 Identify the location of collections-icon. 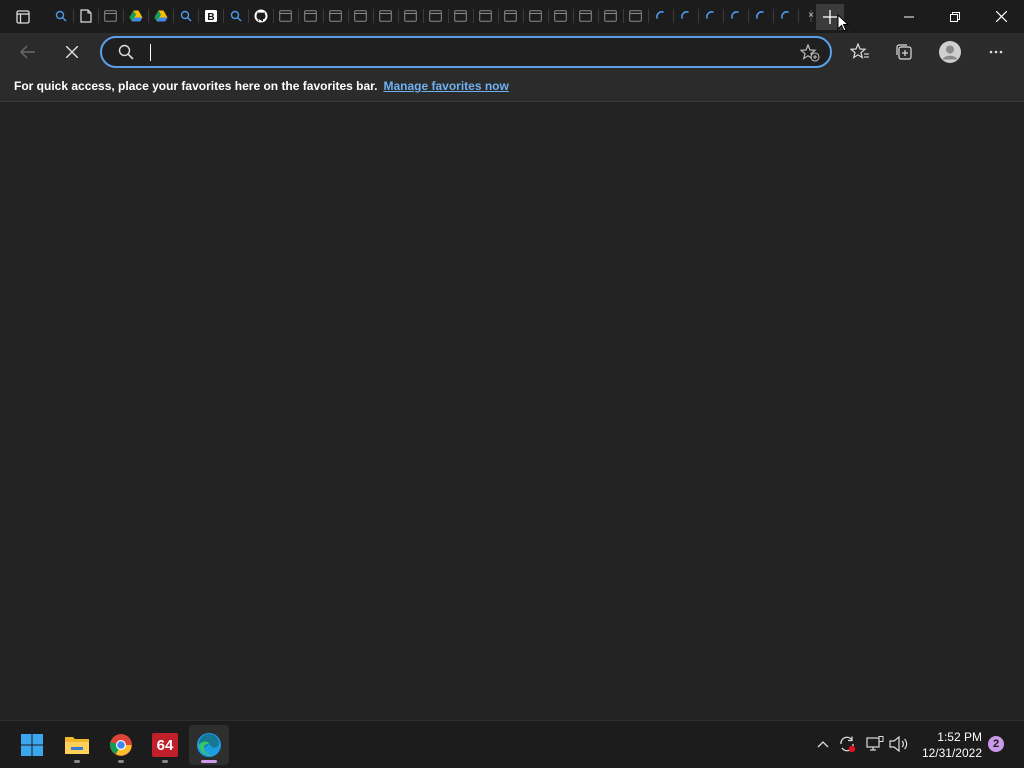
(904, 52).